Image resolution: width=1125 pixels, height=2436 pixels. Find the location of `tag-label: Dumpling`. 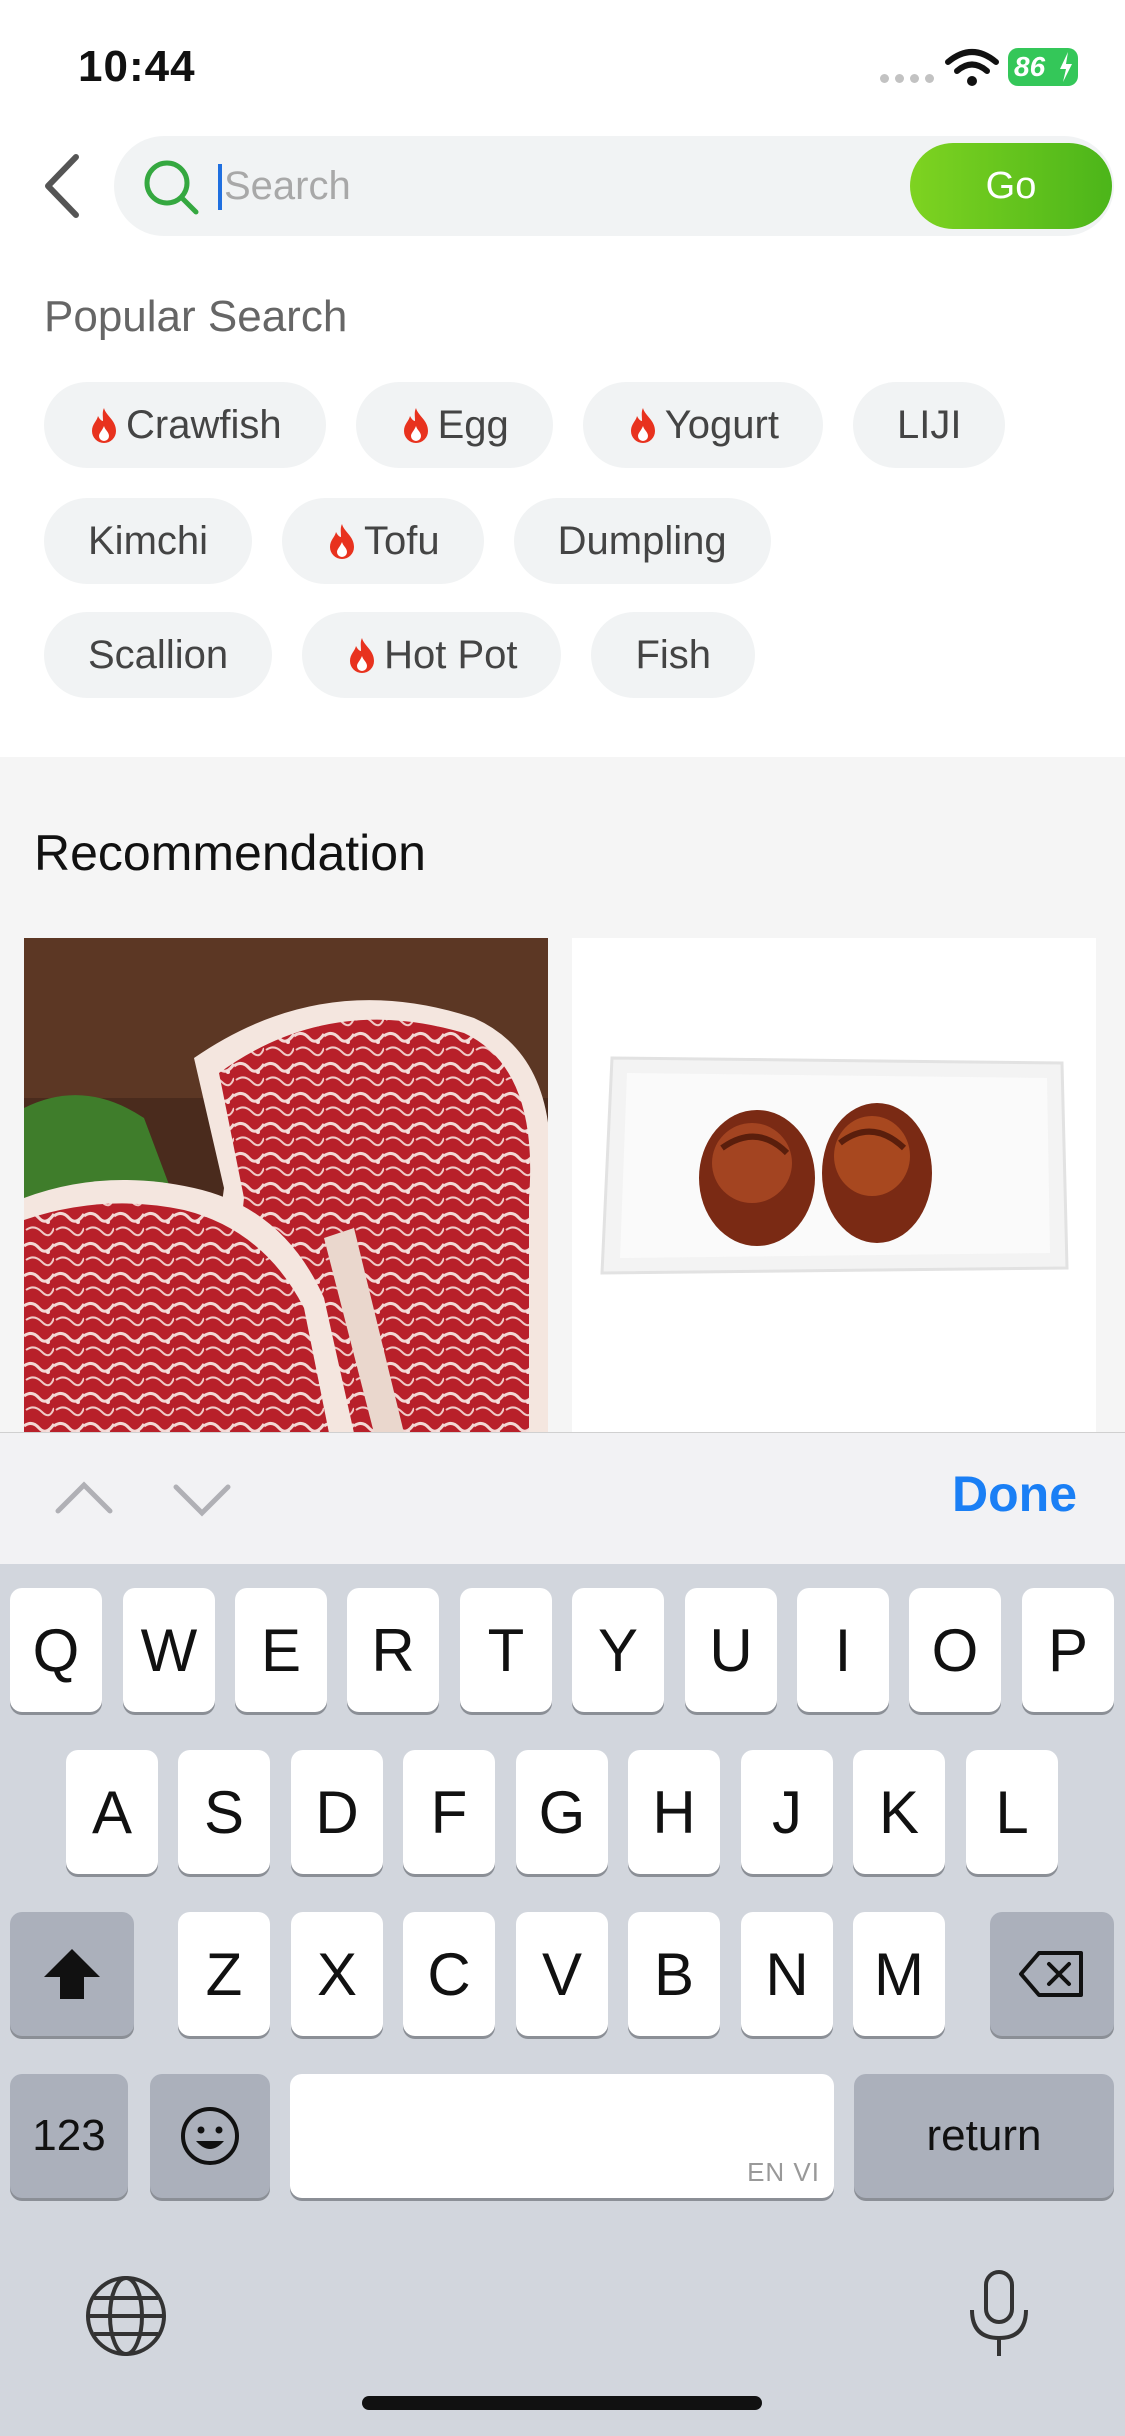

tag-label: Dumpling is located at coordinates (642, 540).